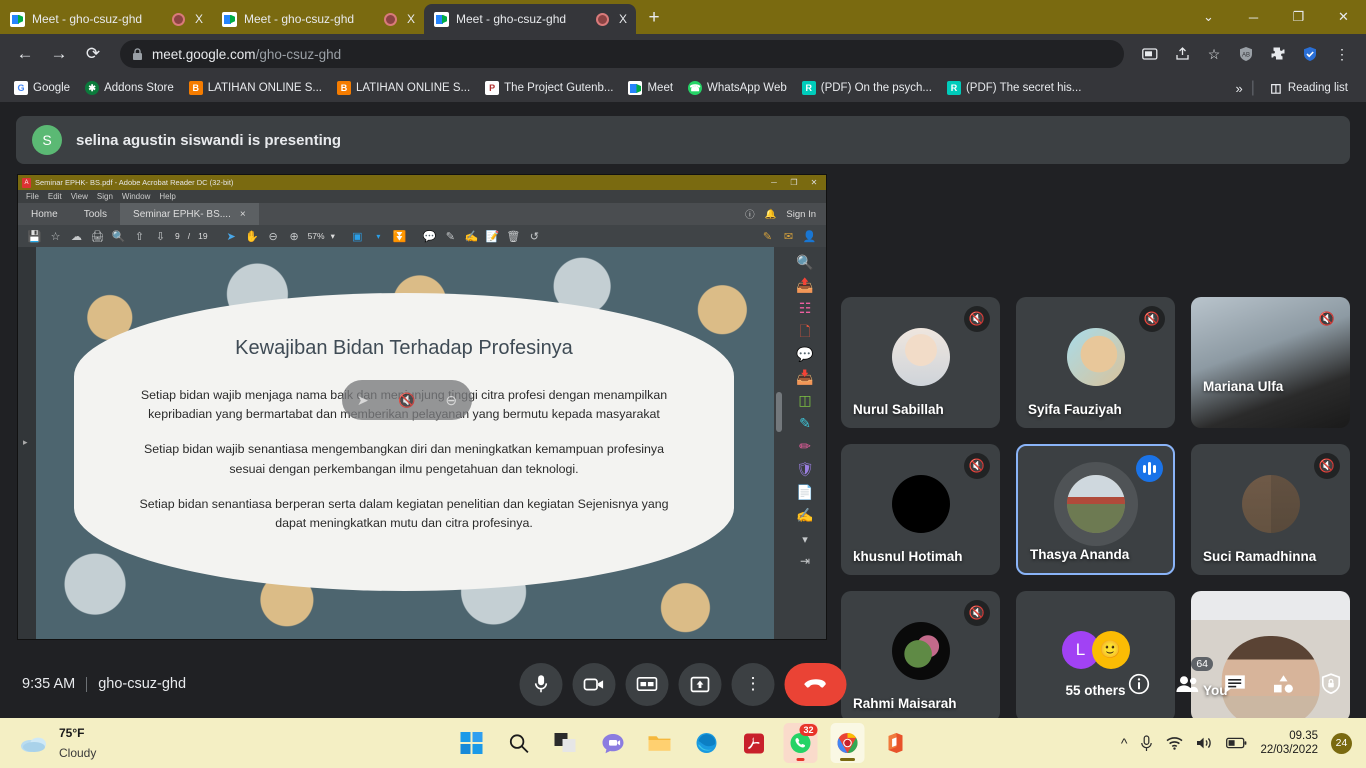  Describe the element at coordinates (76, 236) in the screenshot. I see `upload-cloud-icon: ☁` at that location.